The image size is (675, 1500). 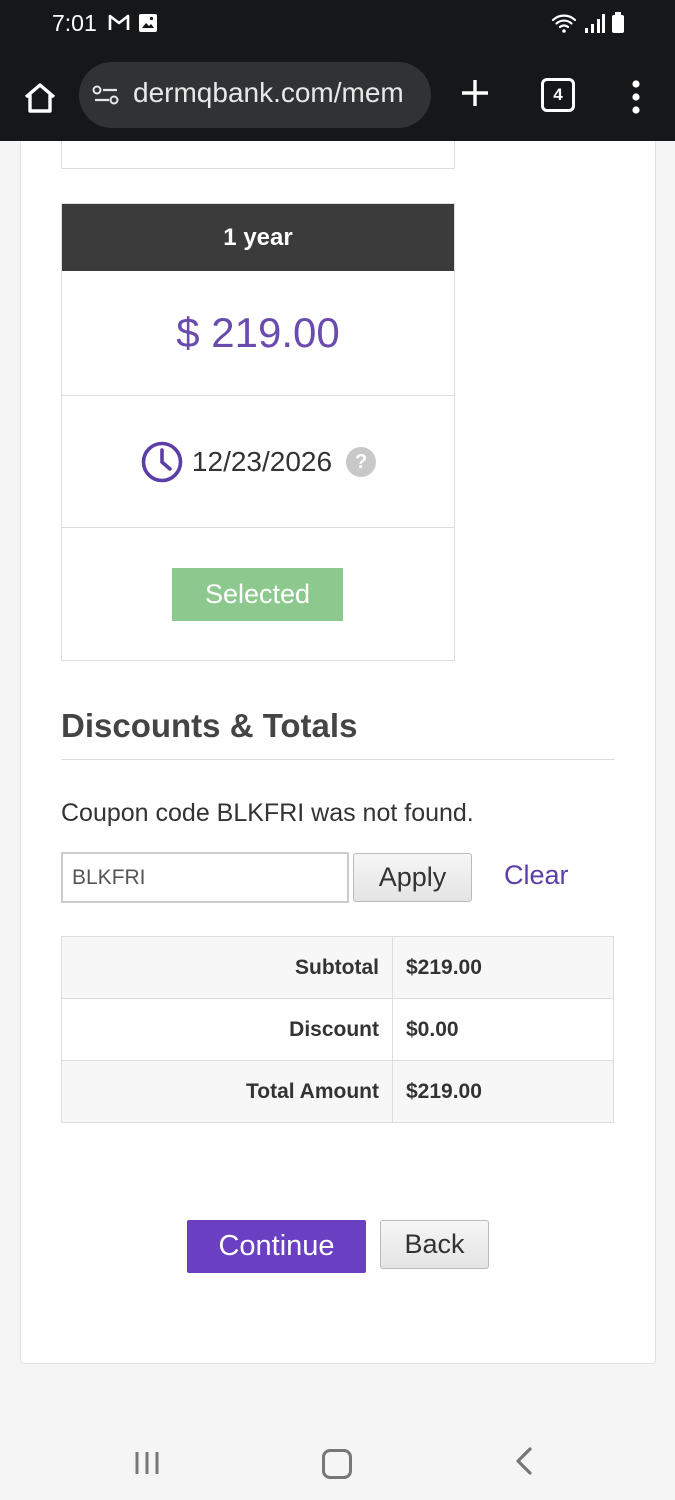 What do you see at coordinates (503, 1029) in the screenshot?
I see `discount-value: $0.00` at bounding box center [503, 1029].